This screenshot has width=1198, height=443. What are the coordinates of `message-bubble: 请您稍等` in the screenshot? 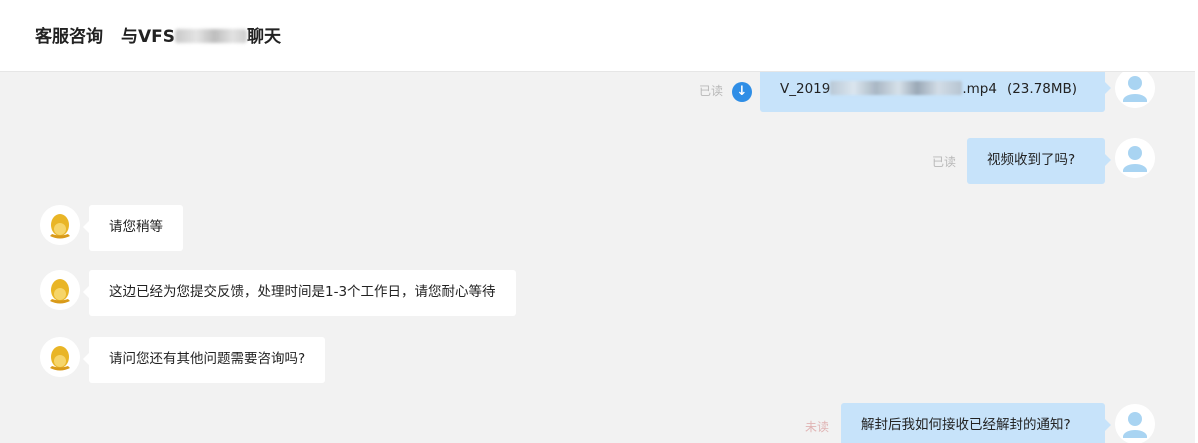 It's located at (133, 228).